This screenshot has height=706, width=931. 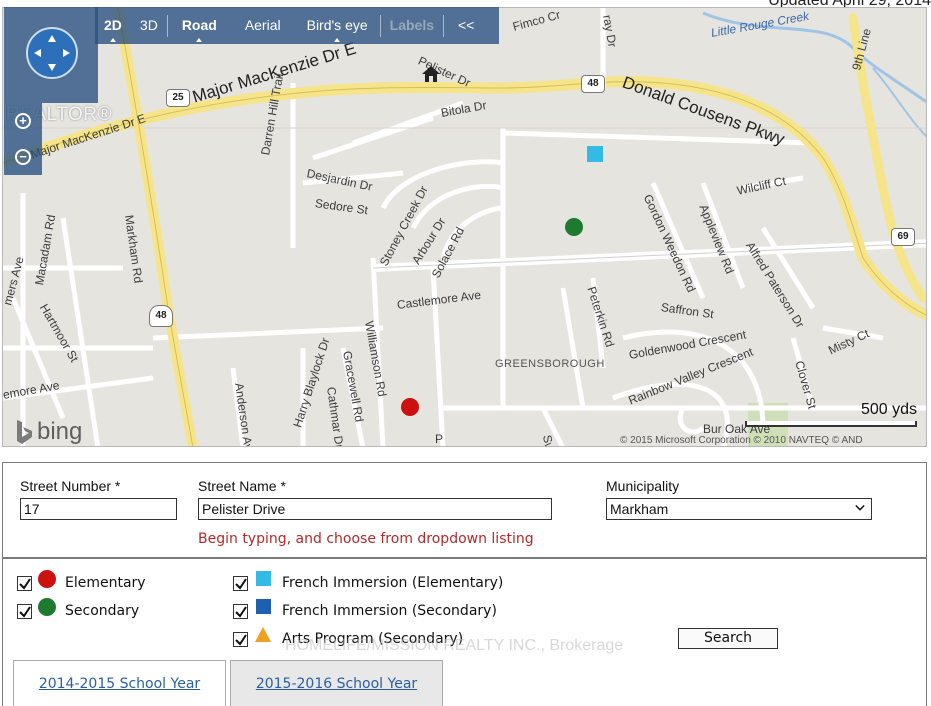 I want to click on collapse-toolbar-button: <<, so click(x=466, y=25).